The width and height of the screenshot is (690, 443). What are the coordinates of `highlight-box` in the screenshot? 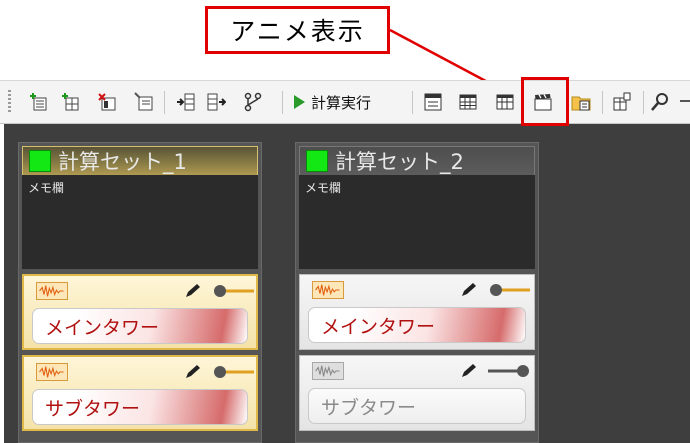 It's located at (545, 101).